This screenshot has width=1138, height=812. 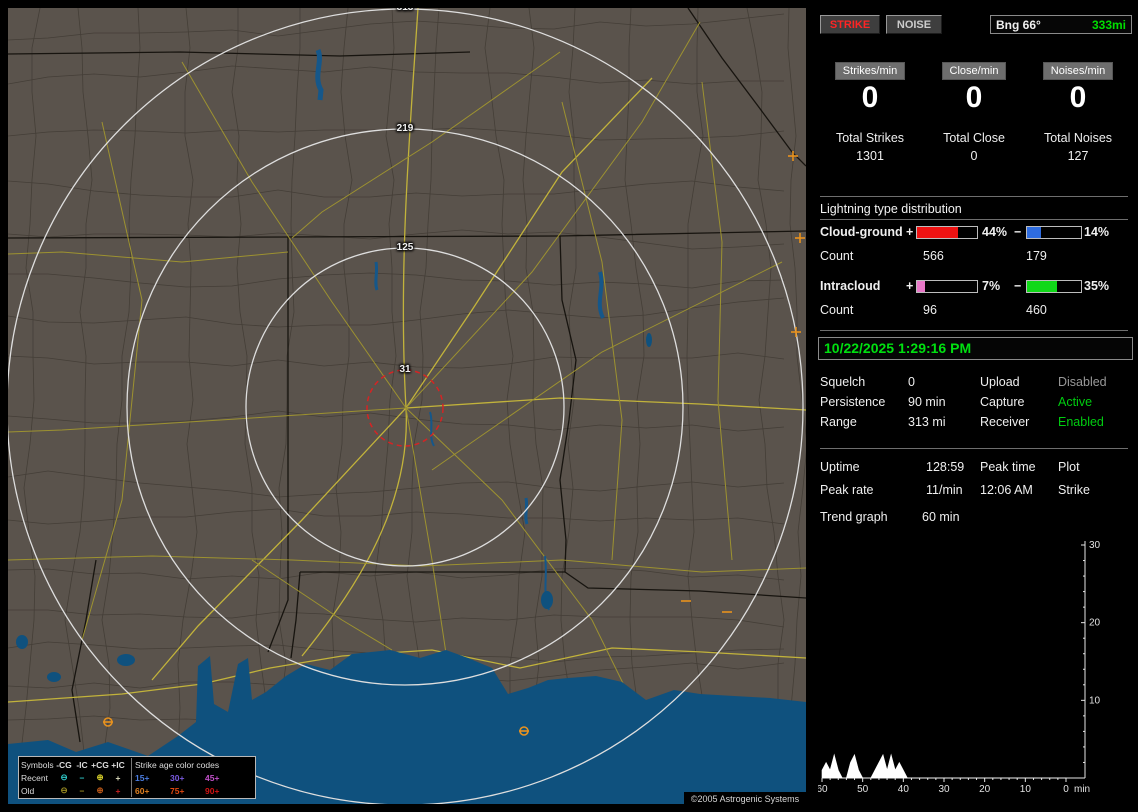 I want to click on svg-text: 60, so click(x=823, y=789).